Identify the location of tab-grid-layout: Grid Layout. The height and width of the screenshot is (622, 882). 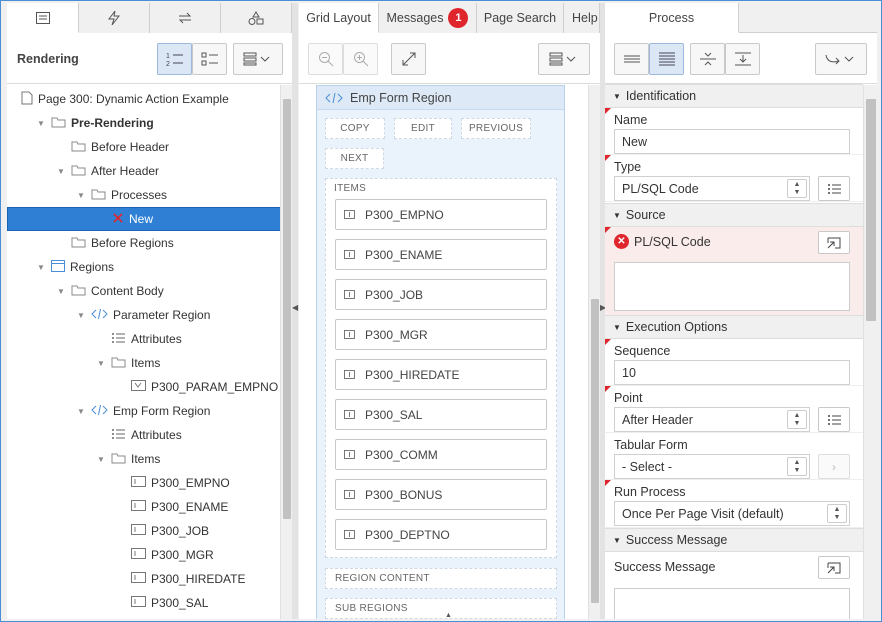
(339, 18).